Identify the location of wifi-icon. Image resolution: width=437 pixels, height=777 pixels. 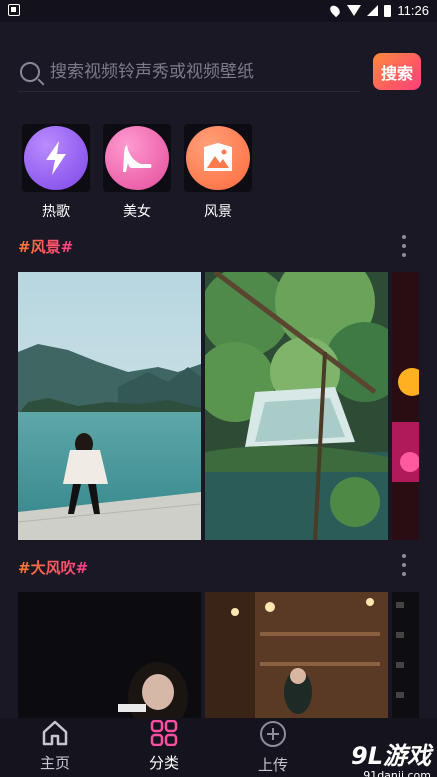
(354, 10).